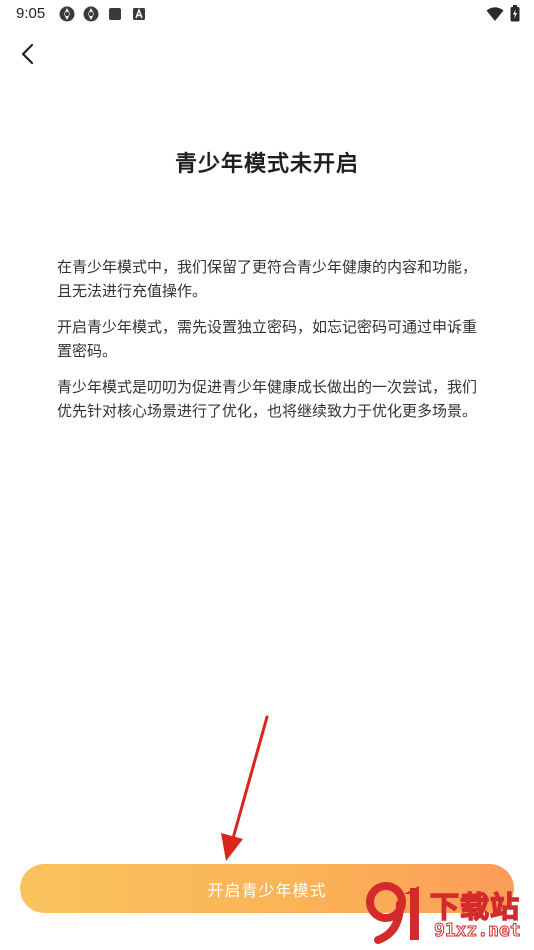 This screenshot has height=950, width=534. I want to click on notification-icons, so click(103, 14).